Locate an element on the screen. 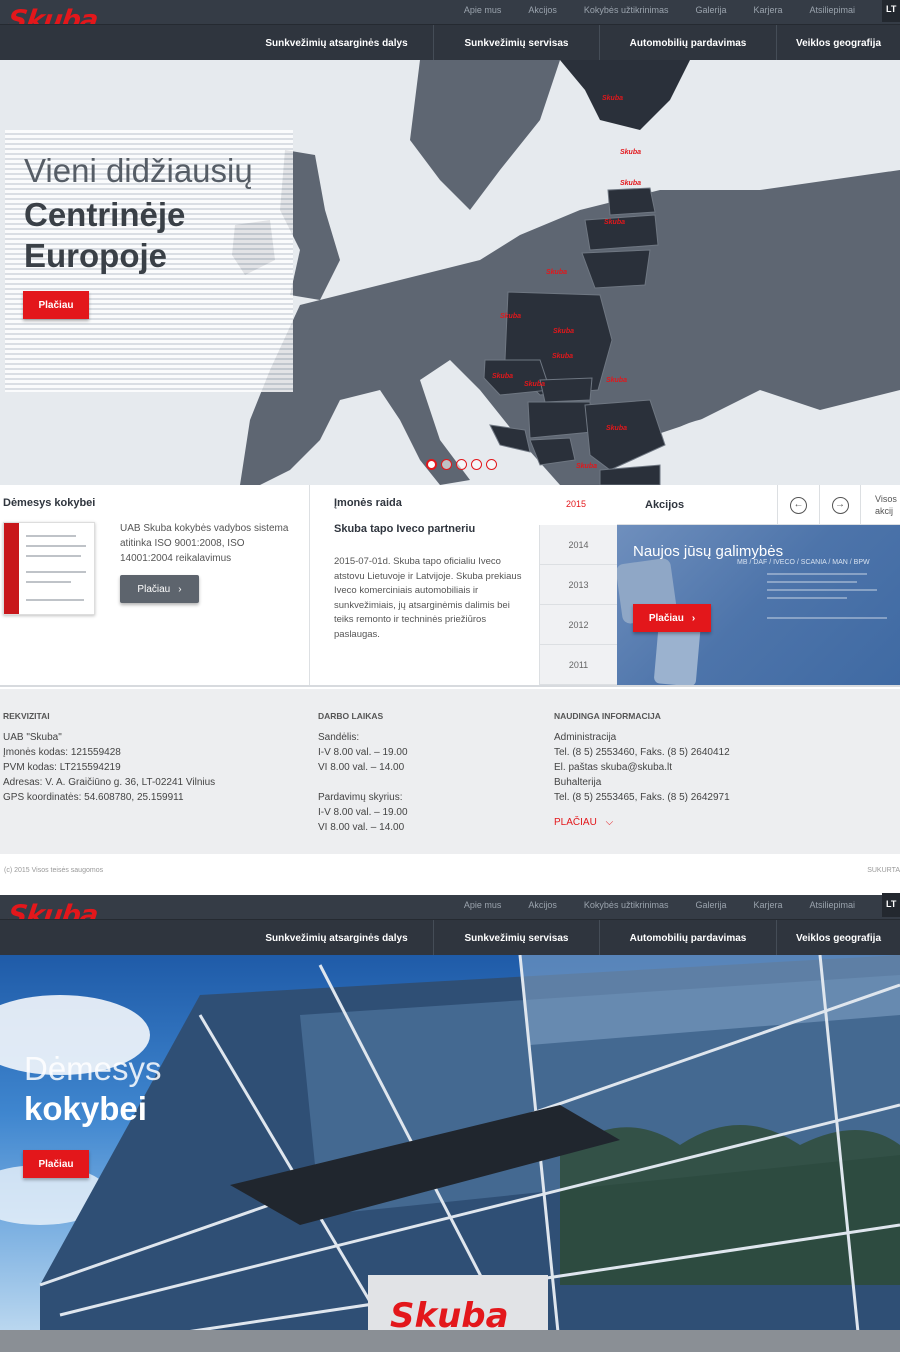  footer-line: Buhalterija is located at coordinates (578, 782).